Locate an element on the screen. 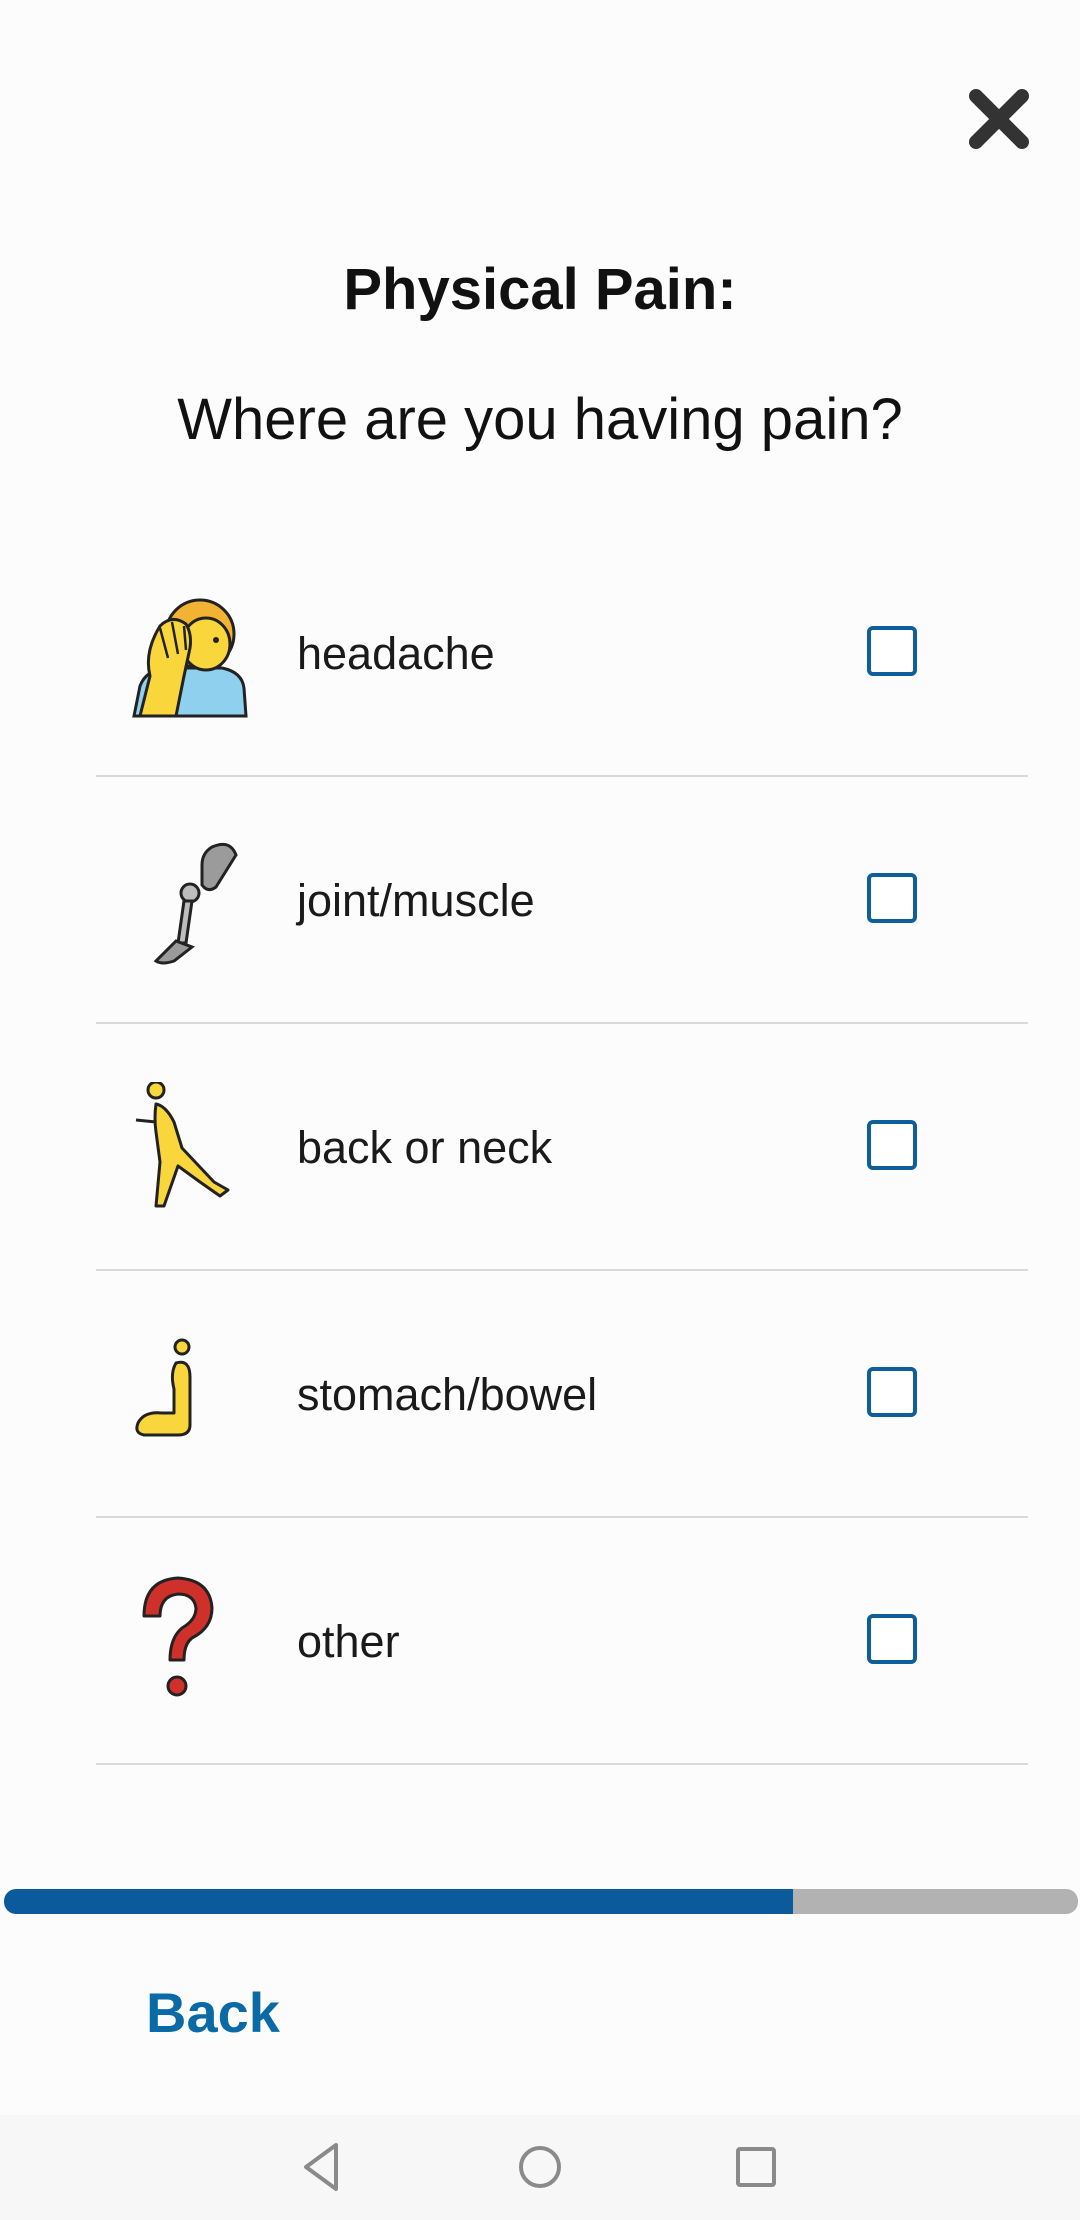 This screenshot has width=1080, height=2220. page-title: Physical Pain: is located at coordinates (540, 289).